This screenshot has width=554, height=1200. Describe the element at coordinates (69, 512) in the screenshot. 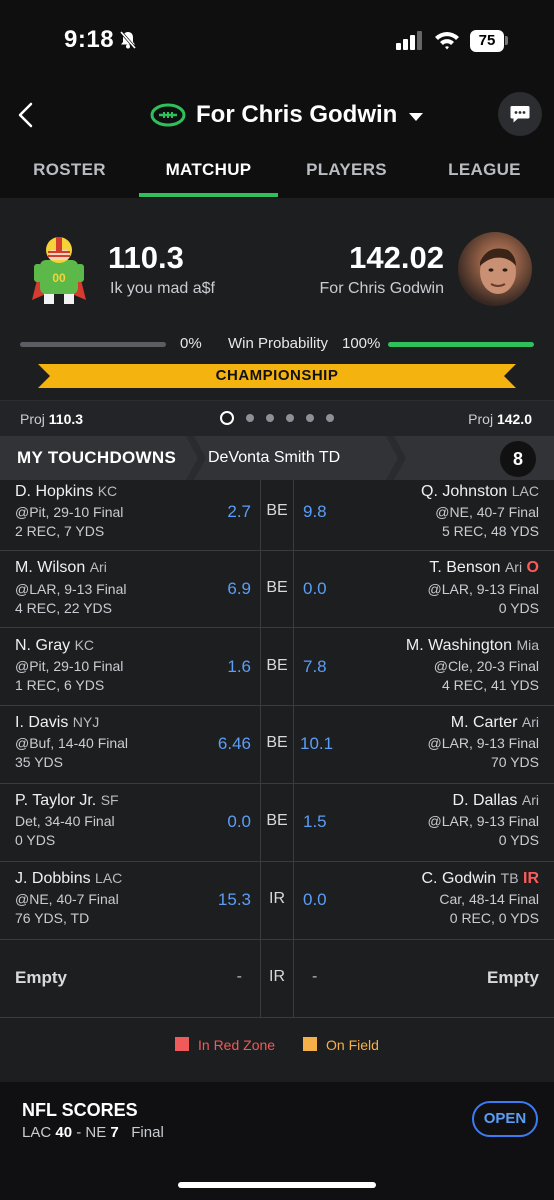

I see `game-info-left: @Pit, 29-10 Final` at that location.